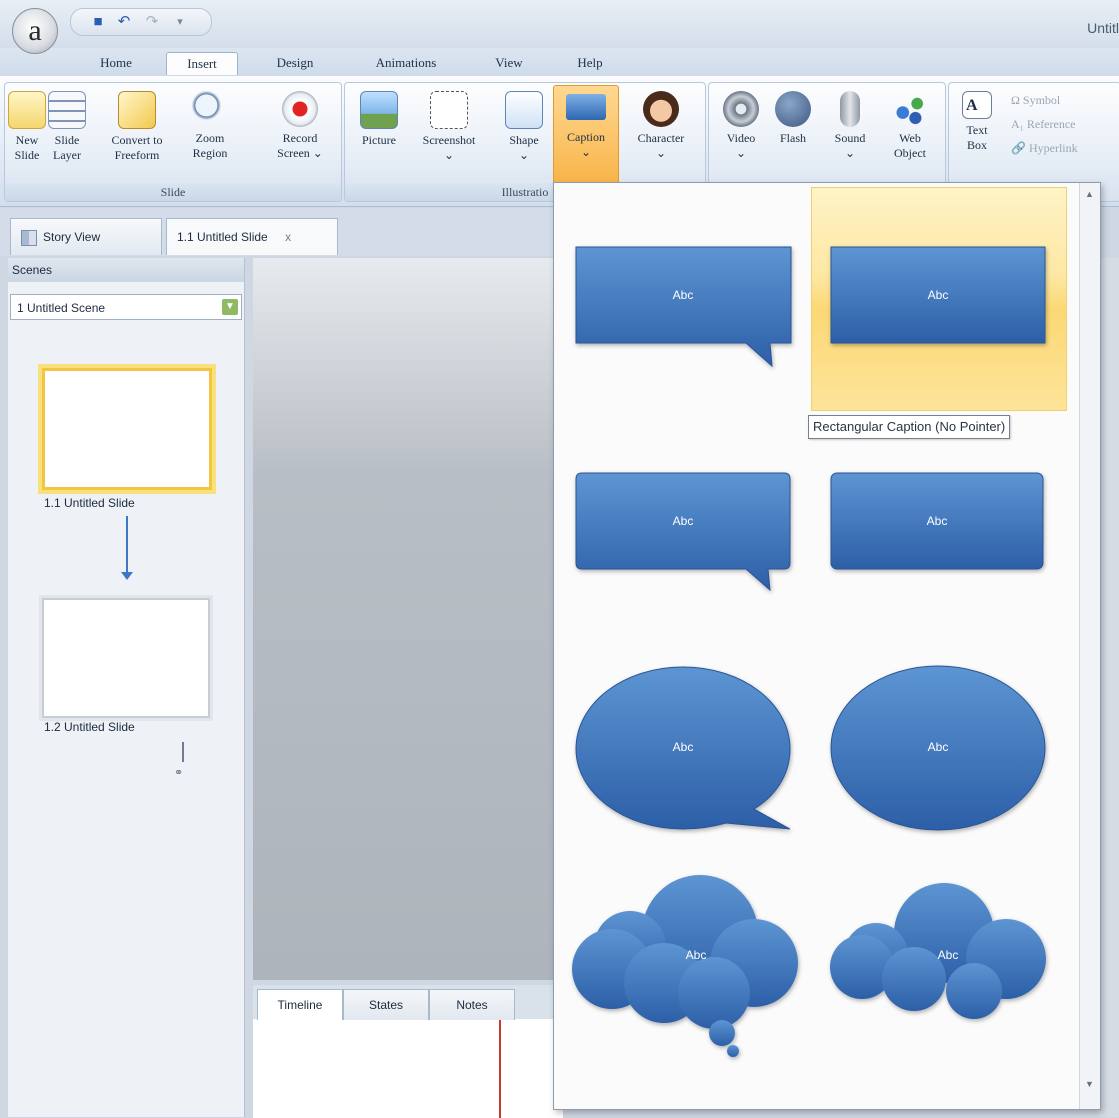 The width and height of the screenshot is (1119, 1118). I want to click on sound-dropdown-icon: ⌄, so click(850, 153).